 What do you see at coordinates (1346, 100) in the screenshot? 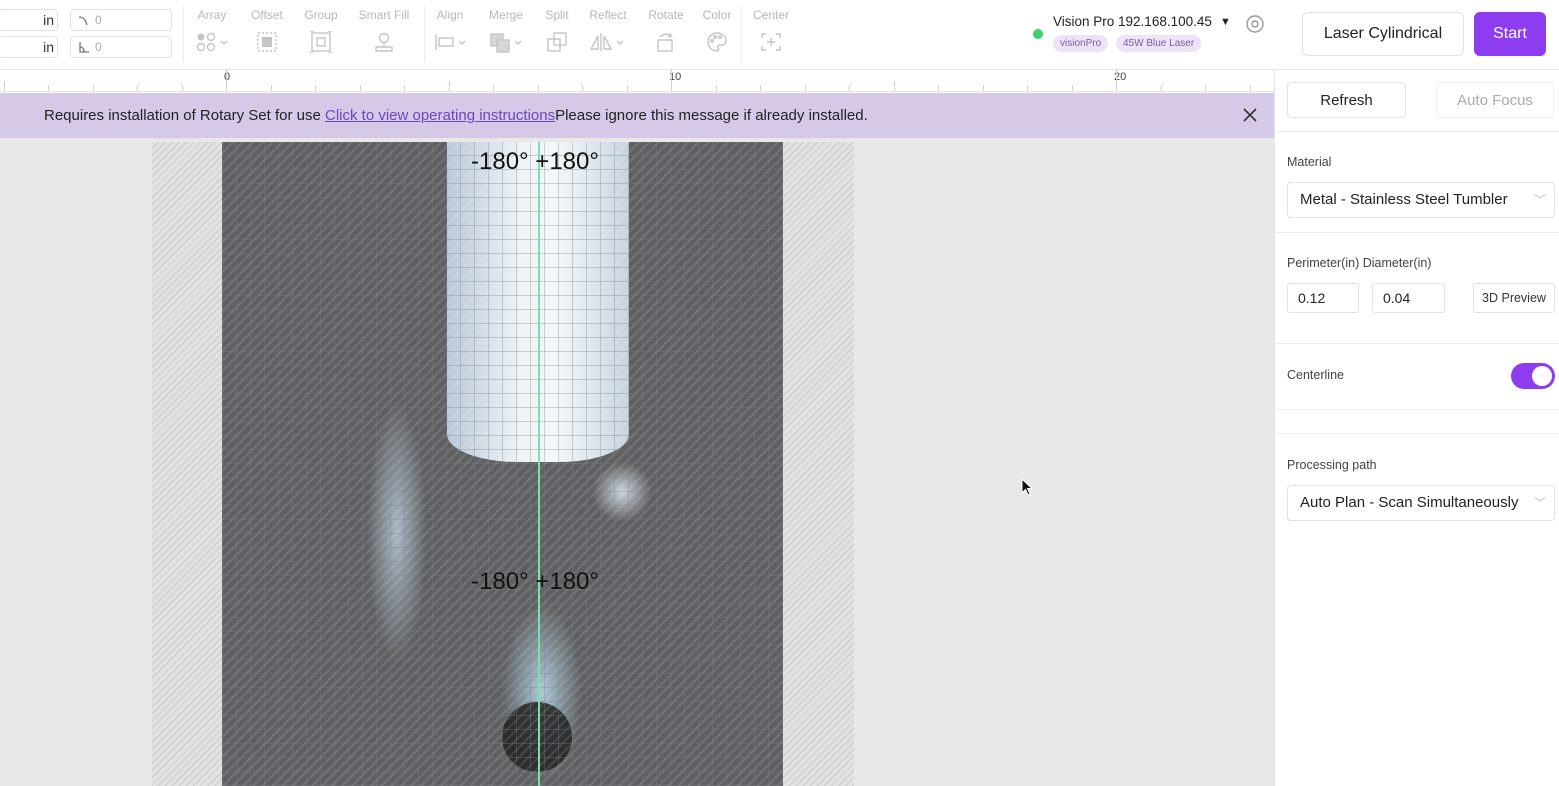
I see `refresh-button: Refresh` at bounding box center [1346, 100].